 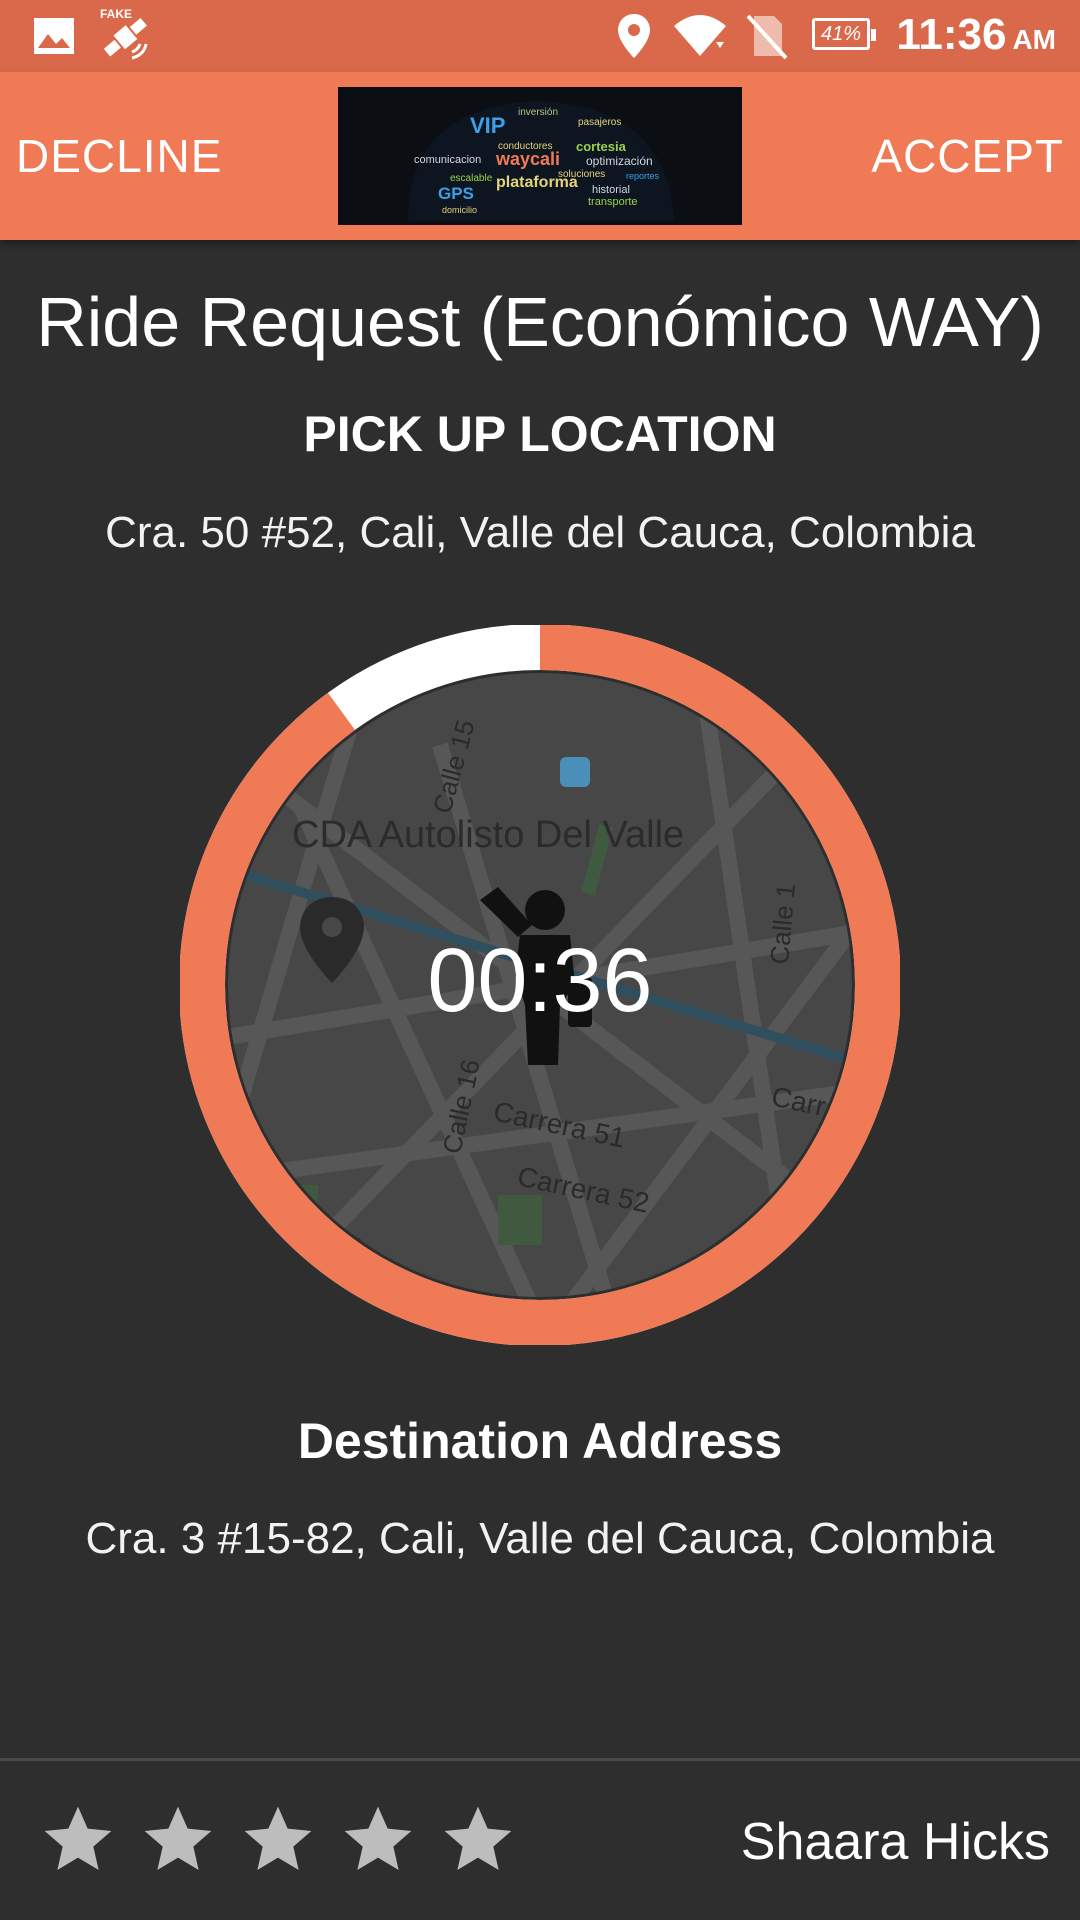 What do you see at coordinates (967, 156) in the screenshot?
I see `accept-button: ACCEPT` at bounding box center [967, 156].